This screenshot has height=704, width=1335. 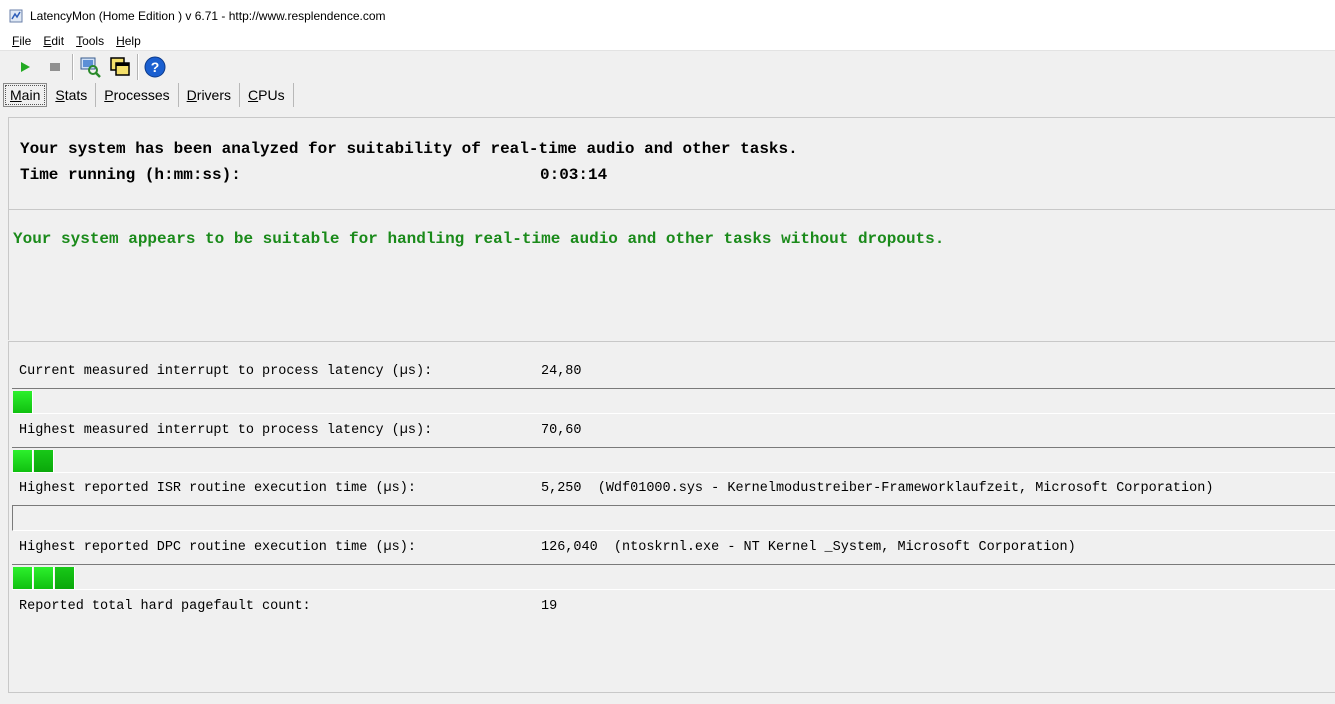 What do you see at coordinates (130, 175) in the screenshot?
I see `time-running-label: Time running (h:mm:ss):` at bounding box center [130, 175].